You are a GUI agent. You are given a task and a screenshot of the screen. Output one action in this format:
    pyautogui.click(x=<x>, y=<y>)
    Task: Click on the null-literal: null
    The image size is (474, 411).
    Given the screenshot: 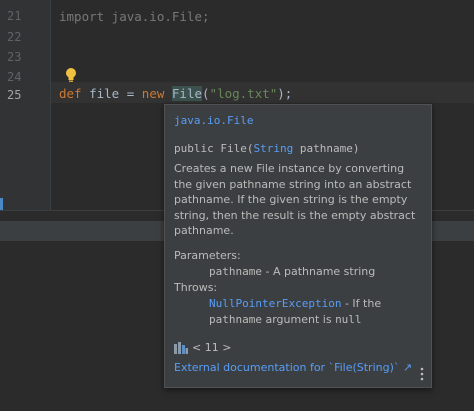 What is the action you would take?
    pyautogui.click(x=348, y=319)
    